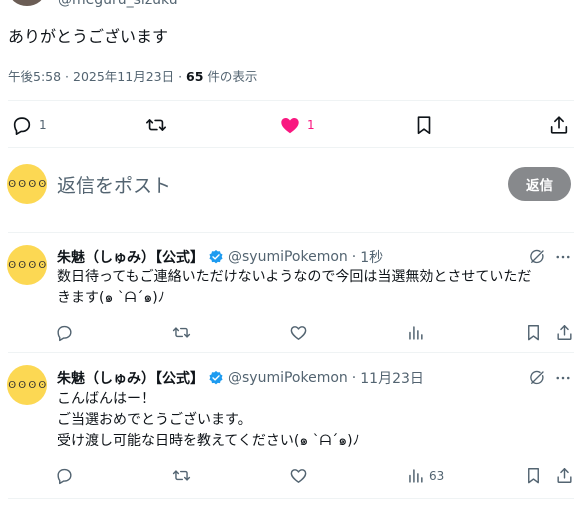  What do you see at coordinates (111, 298) in the screenshot?
I see `tweet-line: きます(๑ `ᗩ´๑)ﾉ` at bounding box center [111, 298].